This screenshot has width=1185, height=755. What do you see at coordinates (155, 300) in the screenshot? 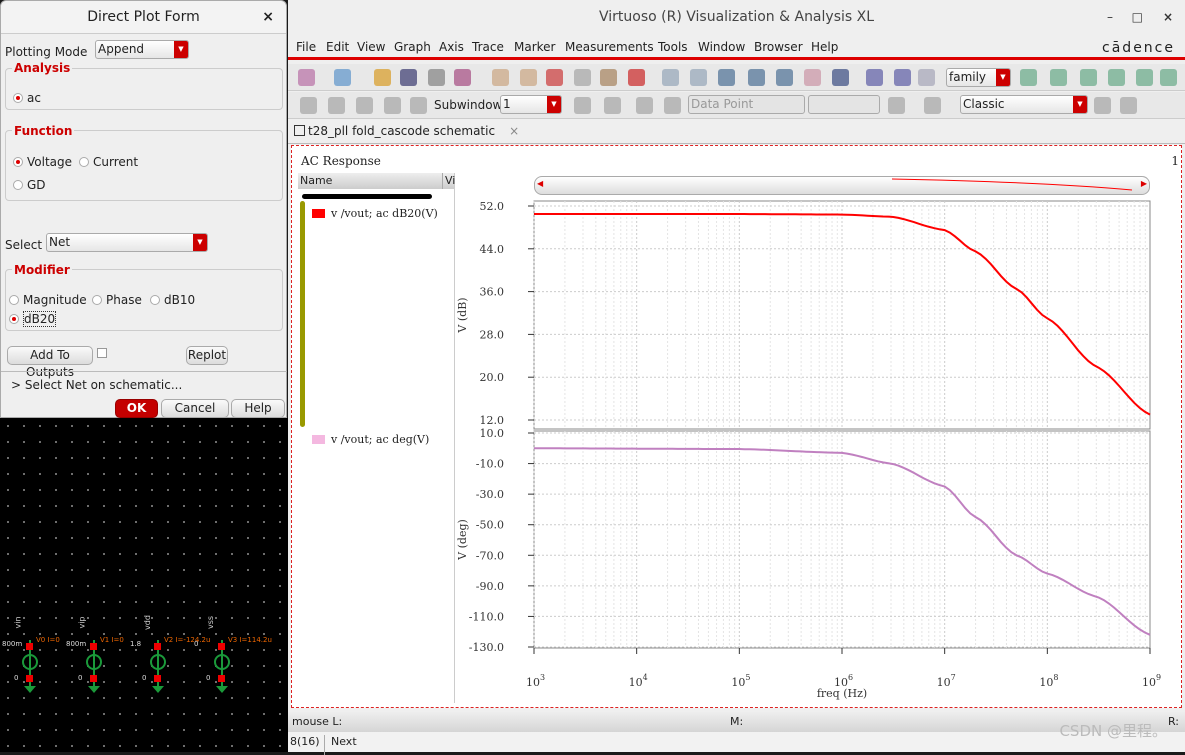
I see `radio-icon` at bounding box center [155, 300].